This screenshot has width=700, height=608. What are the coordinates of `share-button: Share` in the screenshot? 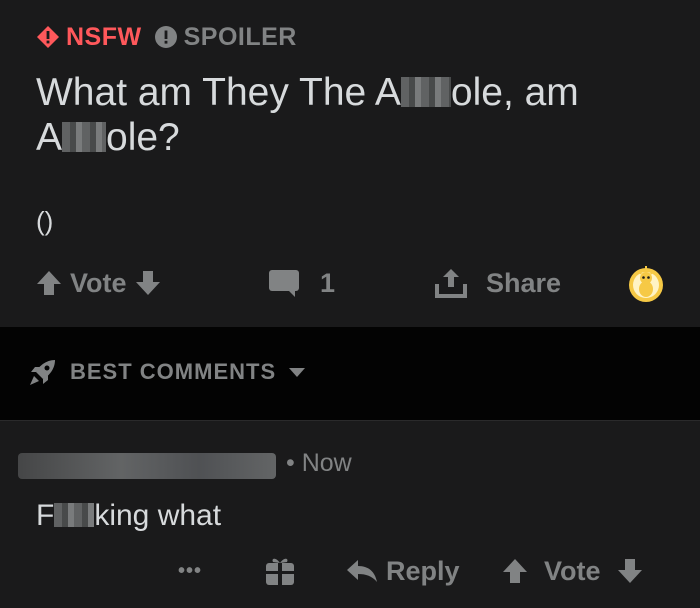 It's located at (497, 283).